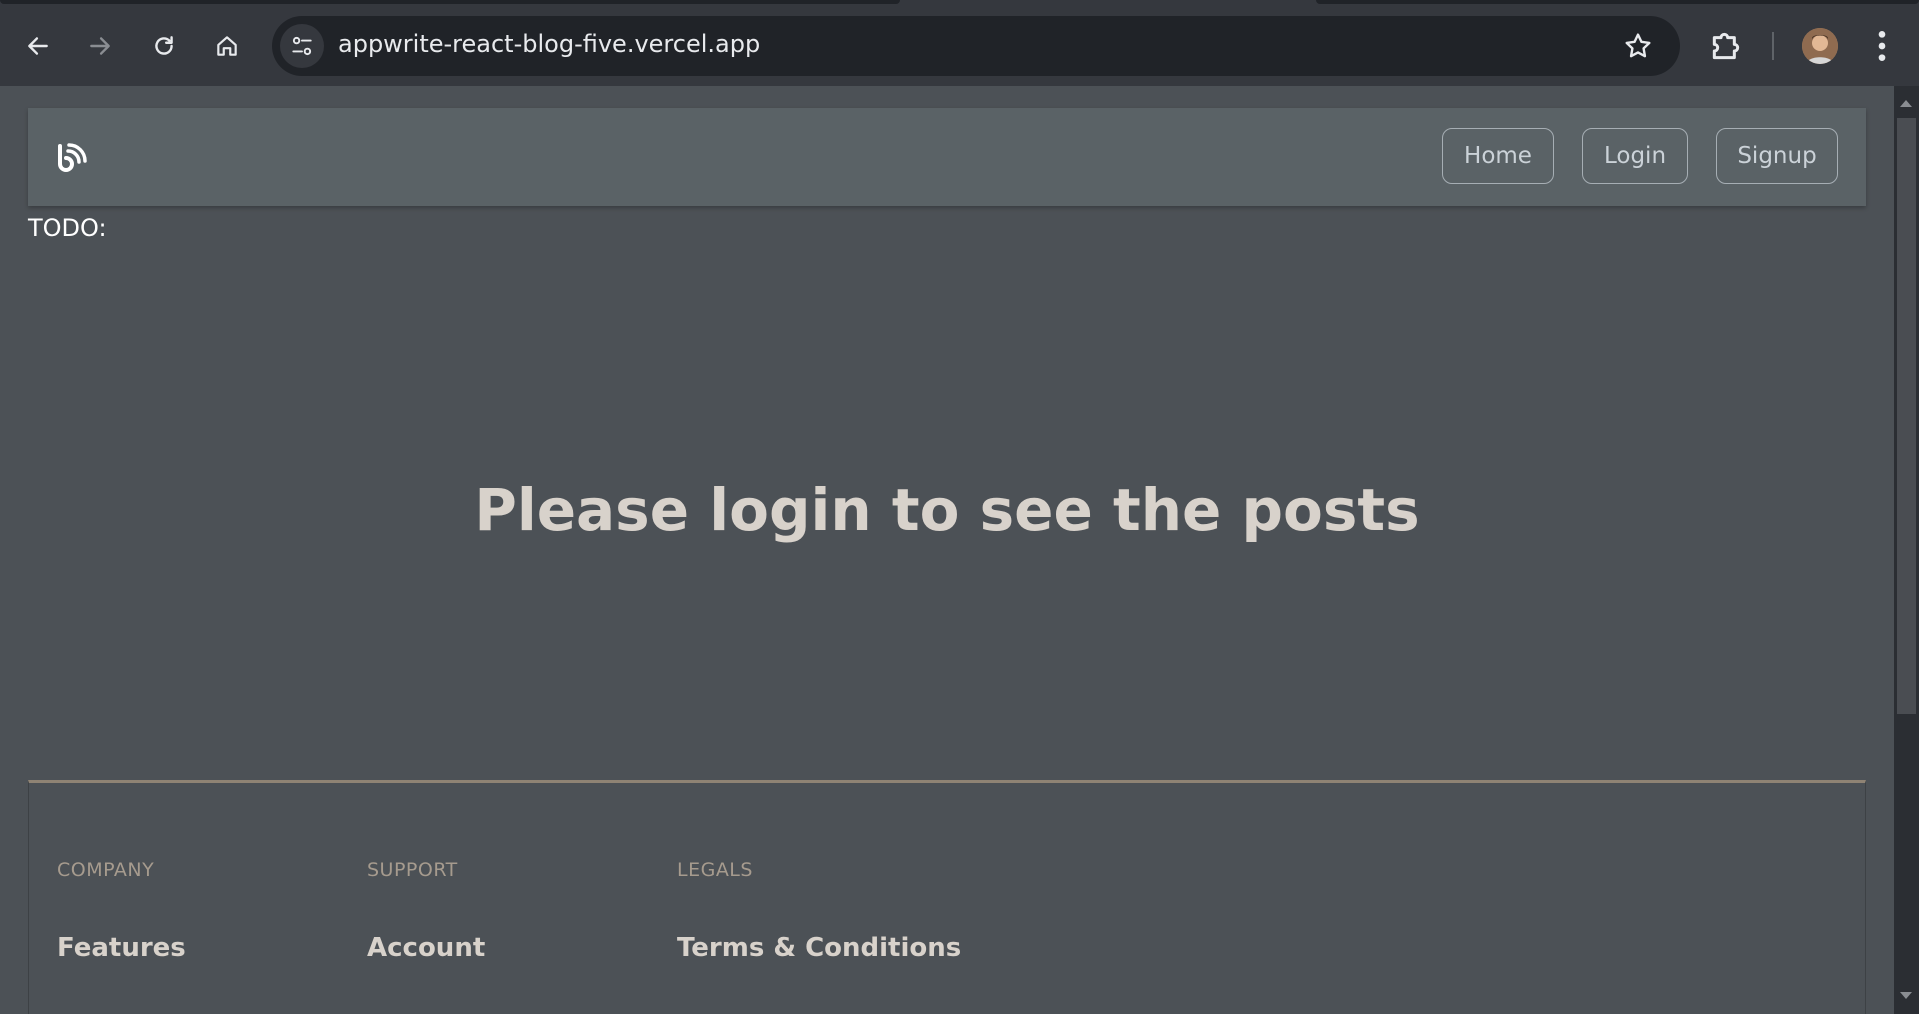  I want to click on footer-heading: SUPPORT, so click(412, 870).